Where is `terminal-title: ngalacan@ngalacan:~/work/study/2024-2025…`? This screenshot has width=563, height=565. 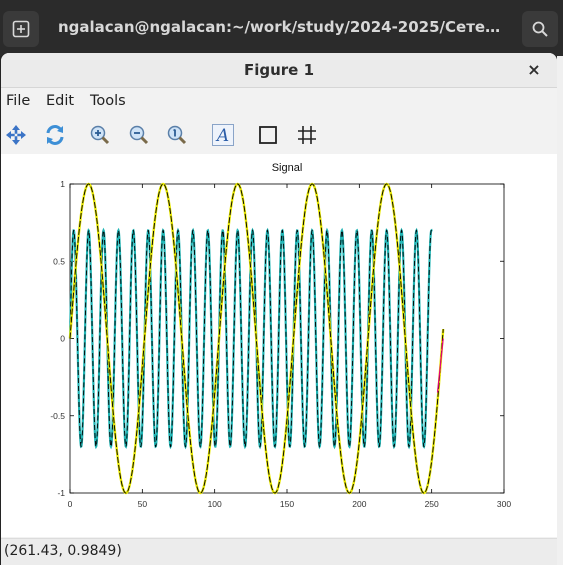 terminal-title: ngalacan@ngalacan:~/work/study/2024-2025… is located at coordinates (283, 27).